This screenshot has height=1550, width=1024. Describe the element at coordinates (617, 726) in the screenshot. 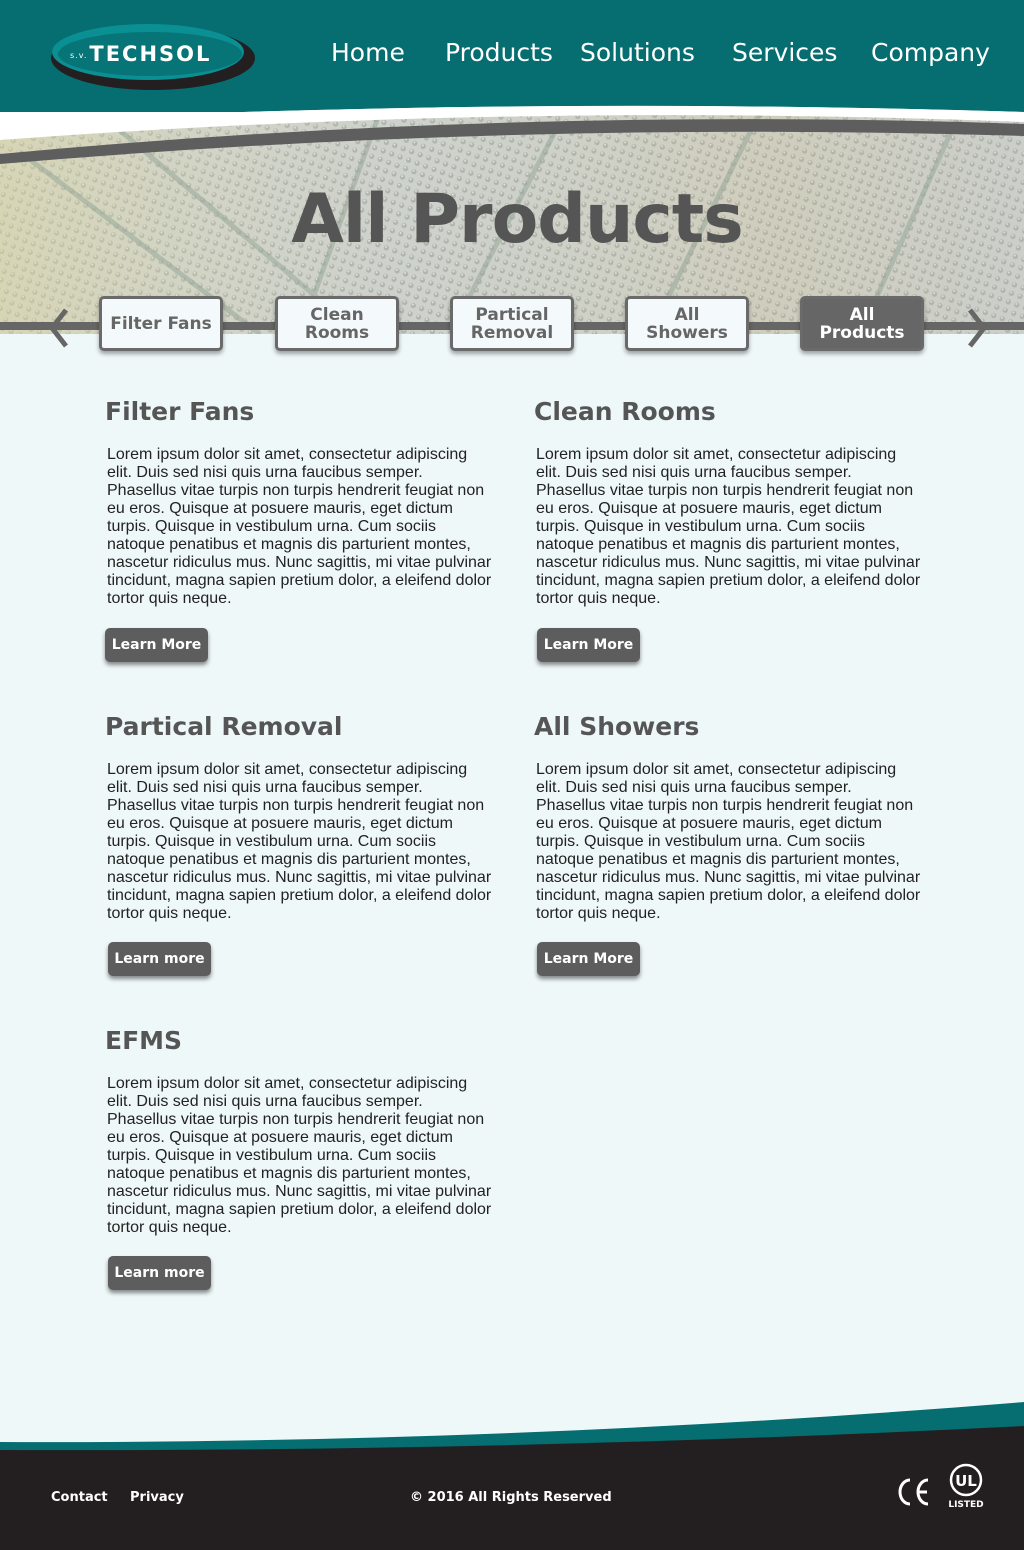

I see `section-title: All Showers` at that location.